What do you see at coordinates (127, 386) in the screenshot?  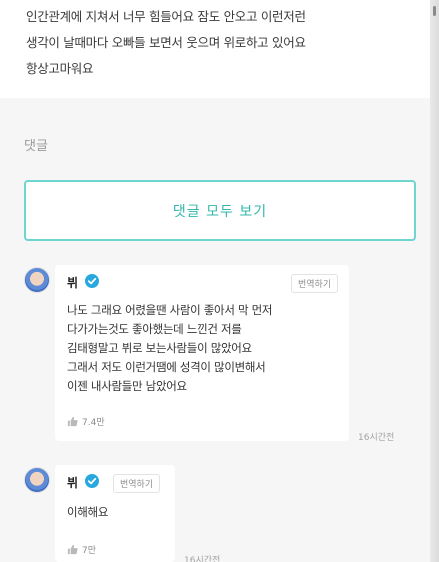 I see `comment-text-line: 이젠 내사람들만 남았어요` at bounding box center [127, 386].